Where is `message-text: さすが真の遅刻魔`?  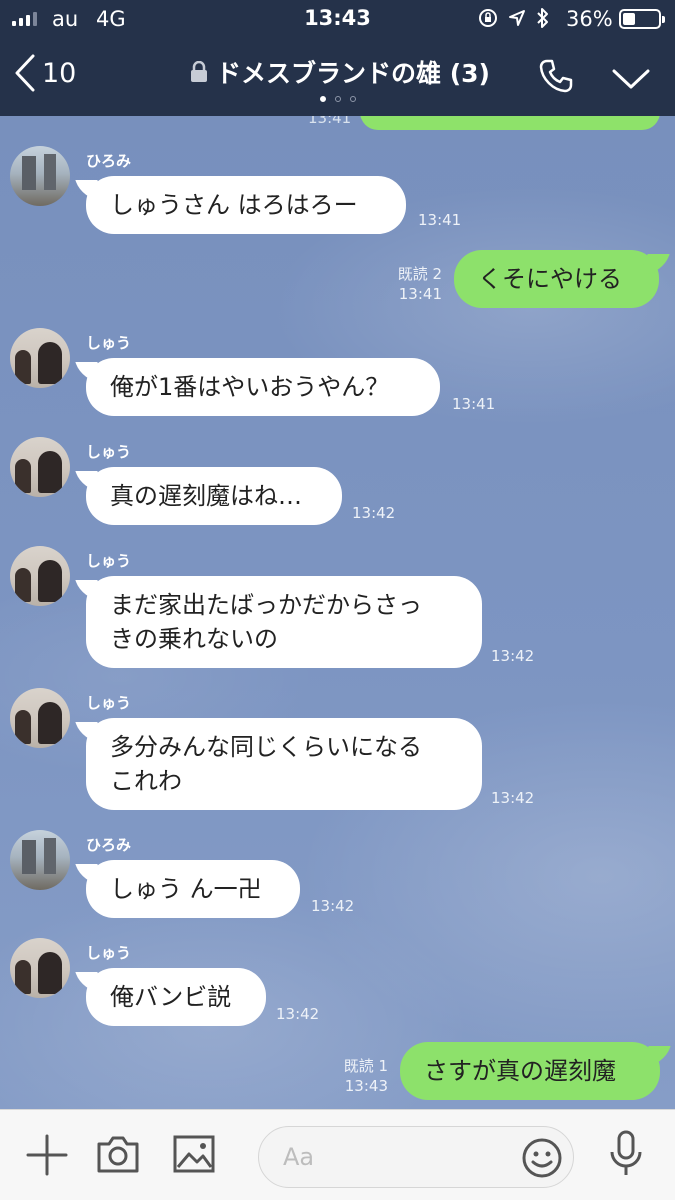 message-text: さすが真の遅刻魔 is located at coordinates (520, 1071).